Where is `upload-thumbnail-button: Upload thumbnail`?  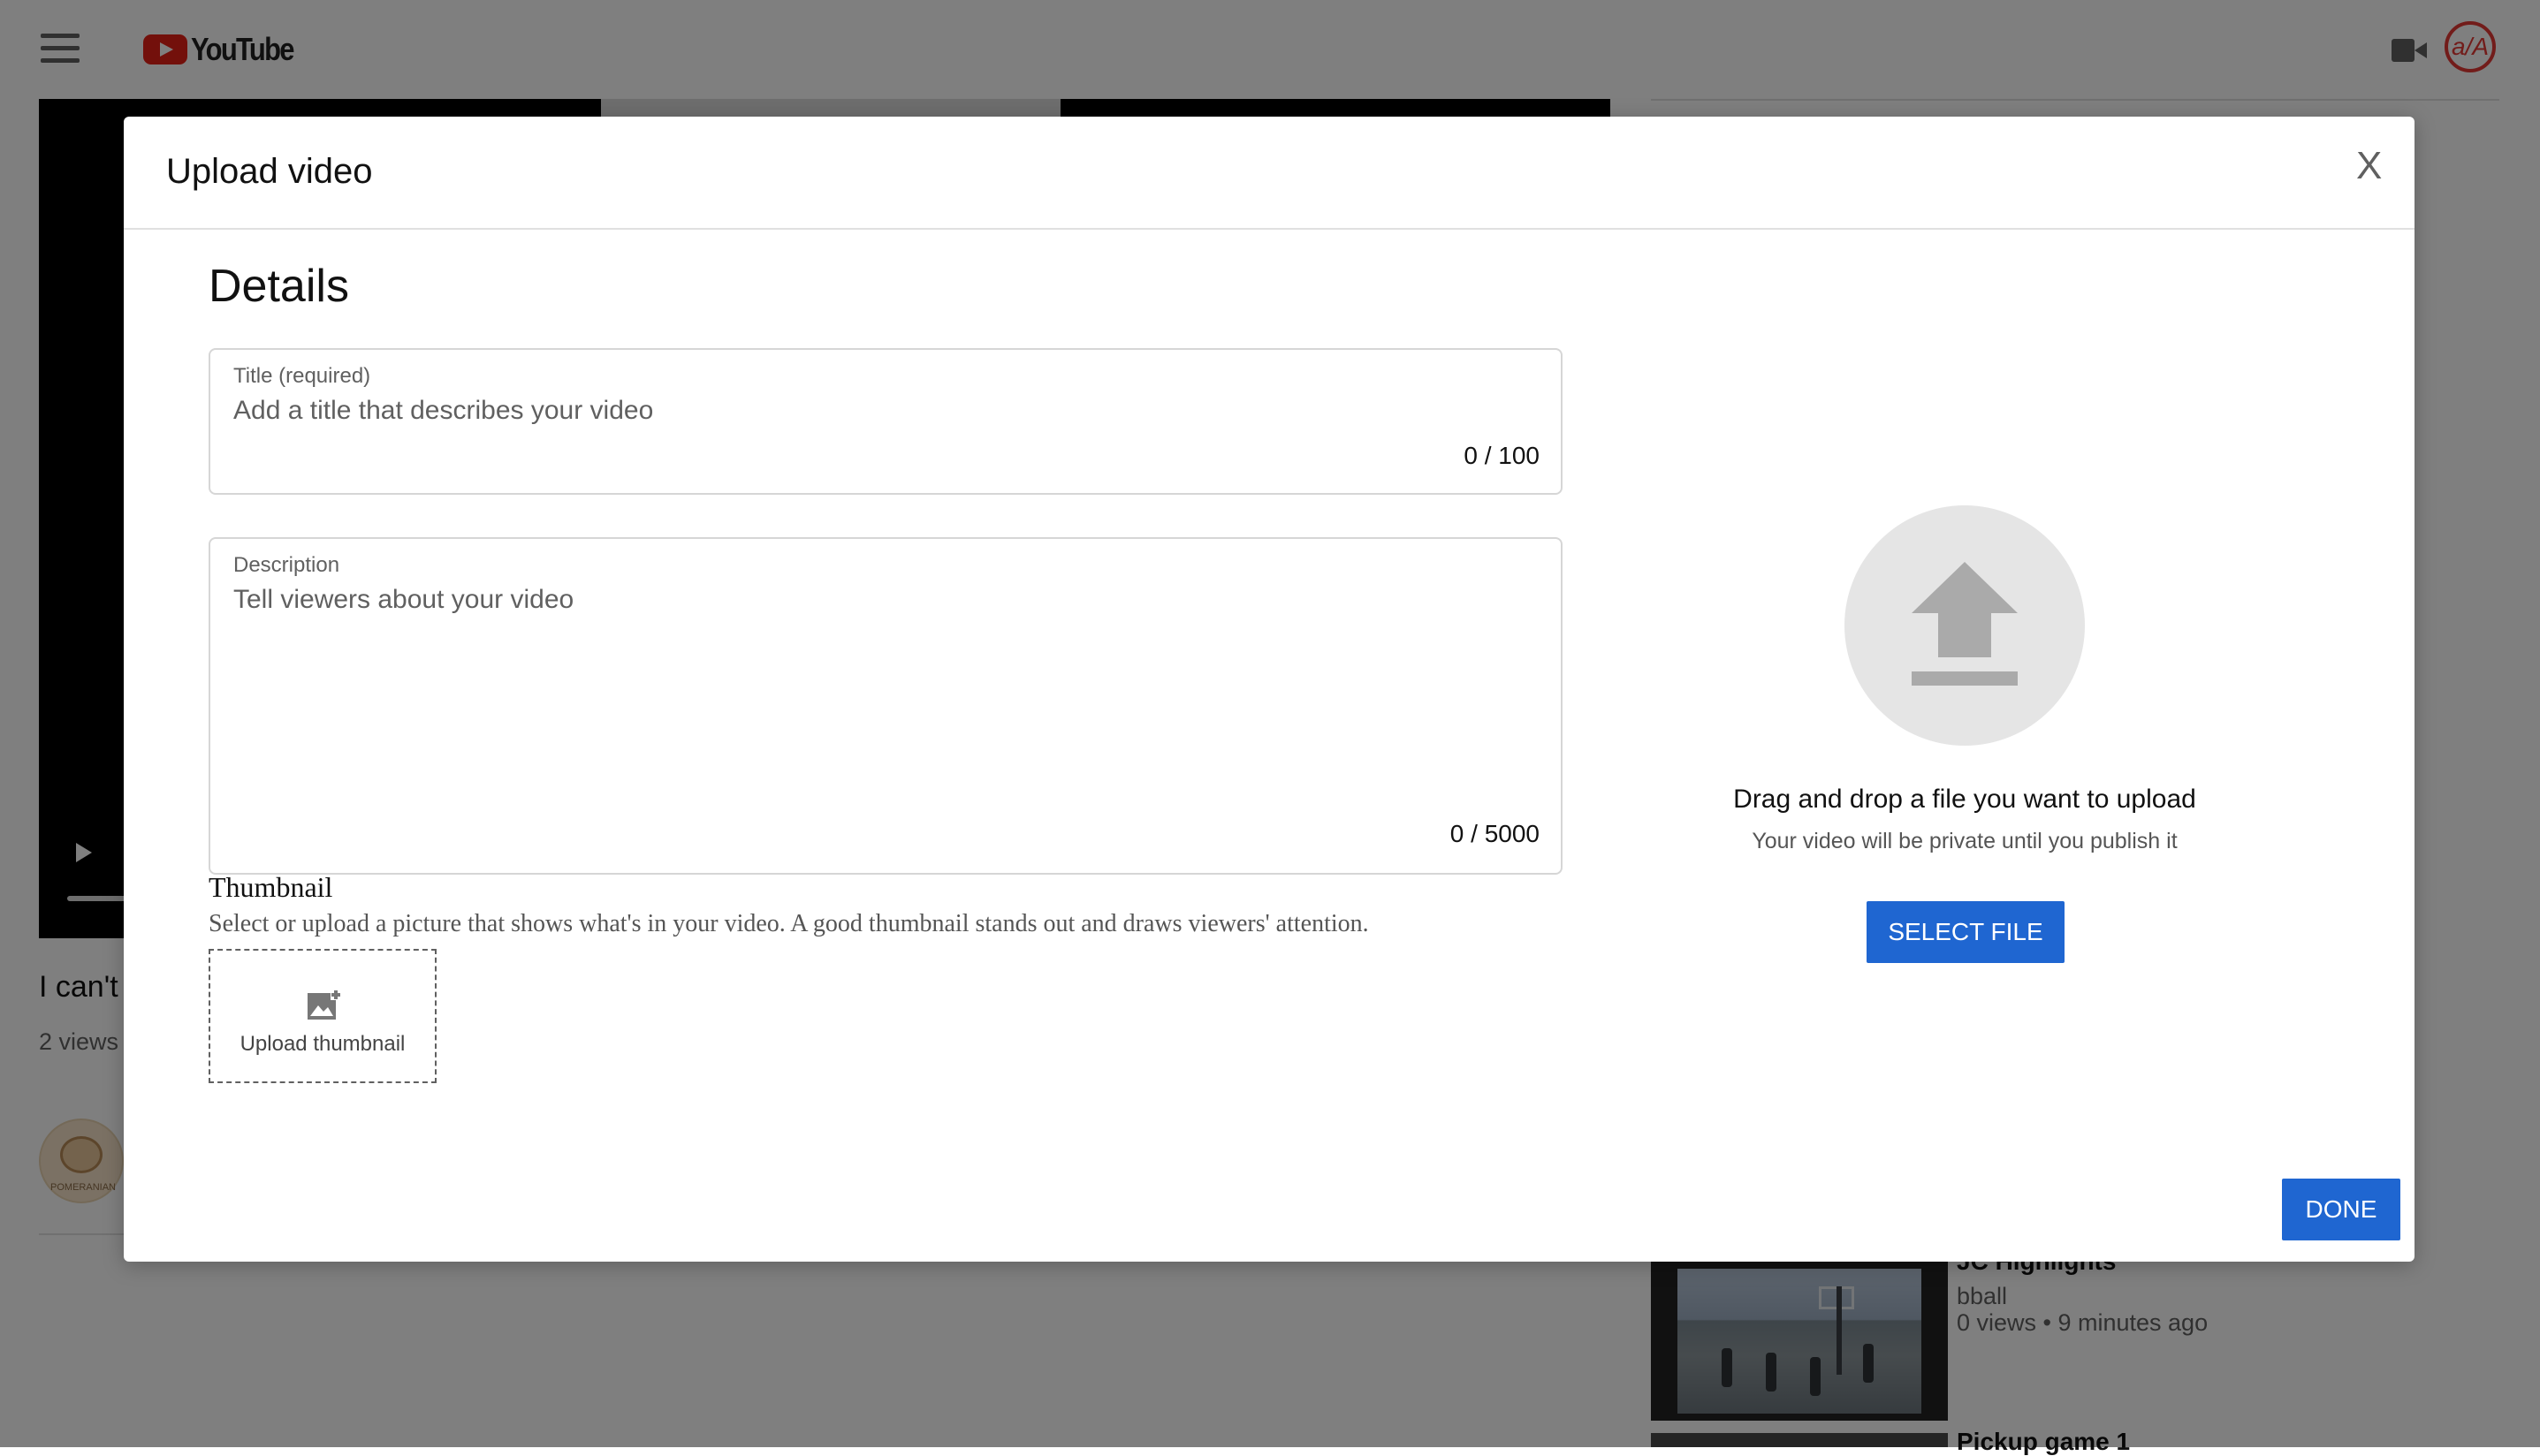 upload-thumbnail-button: Upload thumbnail is located at coordinates (323, 1016).